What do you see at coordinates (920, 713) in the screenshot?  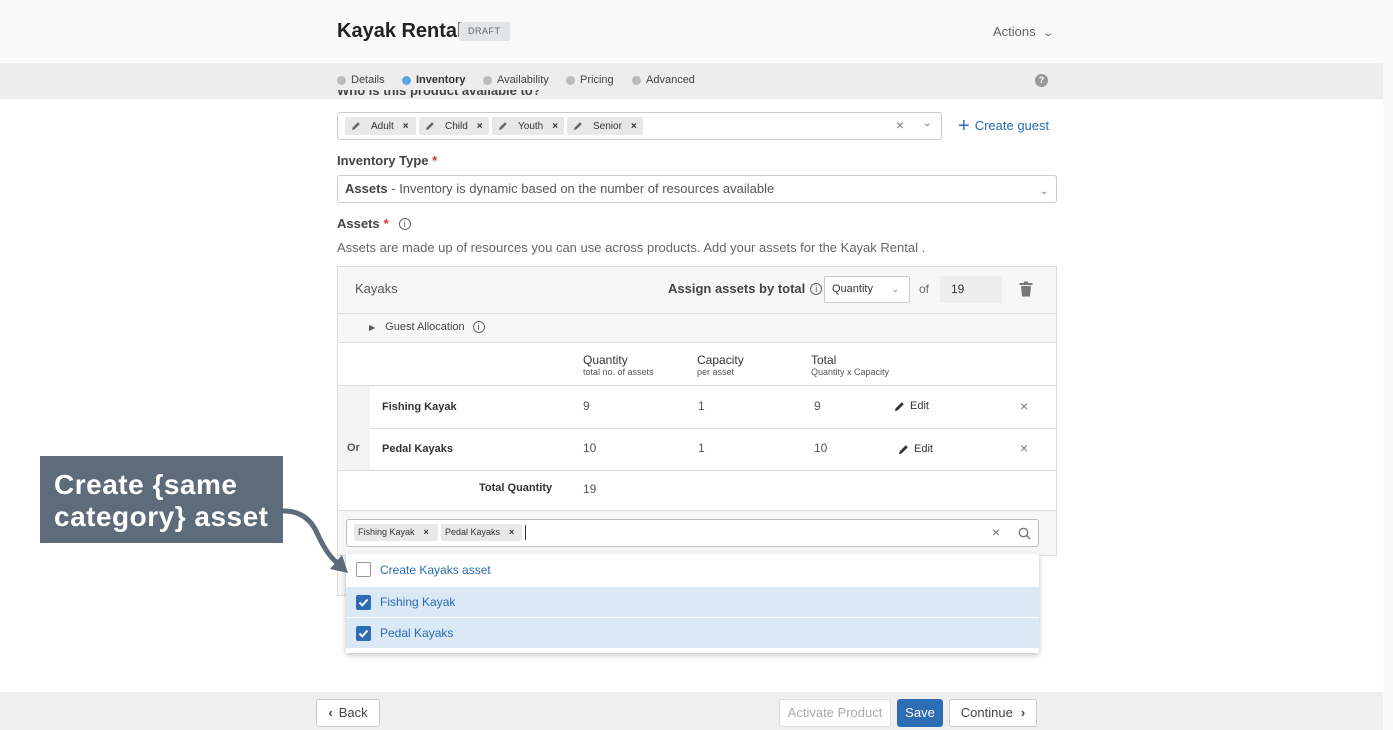 I see `save-button: Save` at bounding box center [920, 713].